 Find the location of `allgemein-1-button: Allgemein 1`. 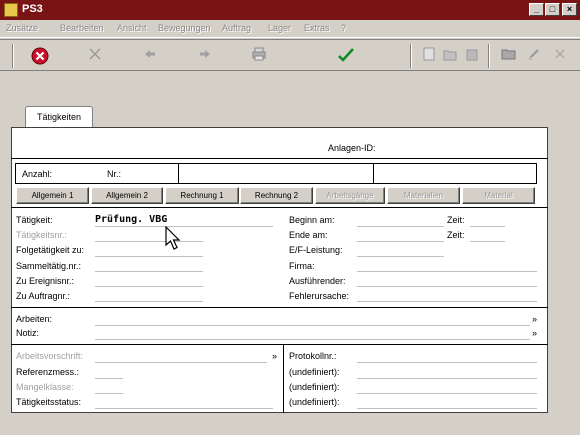

allgemein-1-button: Allgemein 1 is located at coordinates (52, 195).